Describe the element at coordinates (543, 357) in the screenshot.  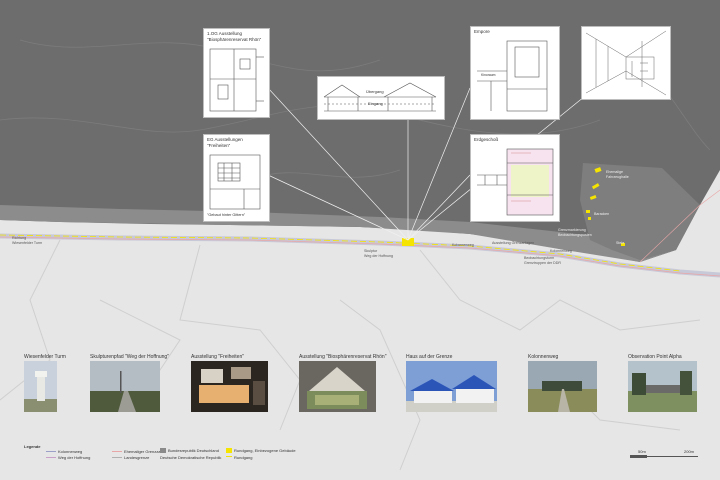
I see `photo-caption: Kolonnenweg` at that location.